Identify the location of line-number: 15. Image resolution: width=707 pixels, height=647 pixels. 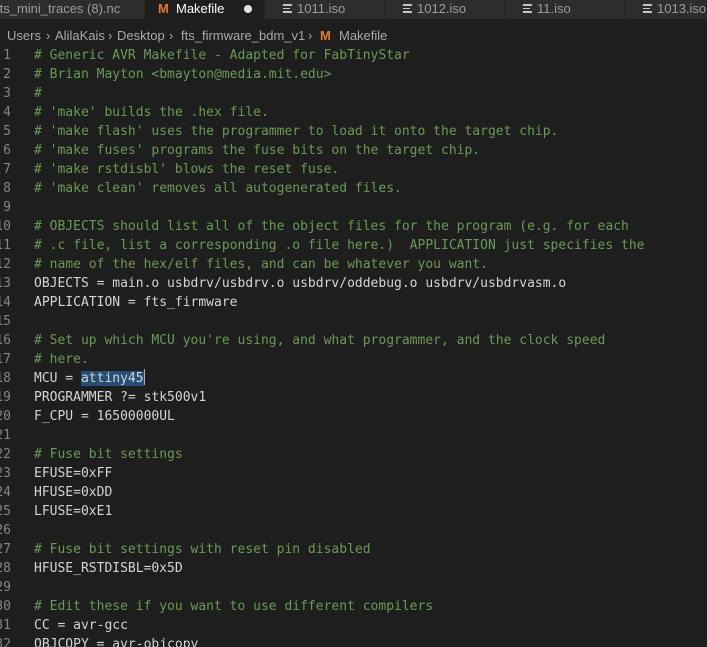
(5, 321).